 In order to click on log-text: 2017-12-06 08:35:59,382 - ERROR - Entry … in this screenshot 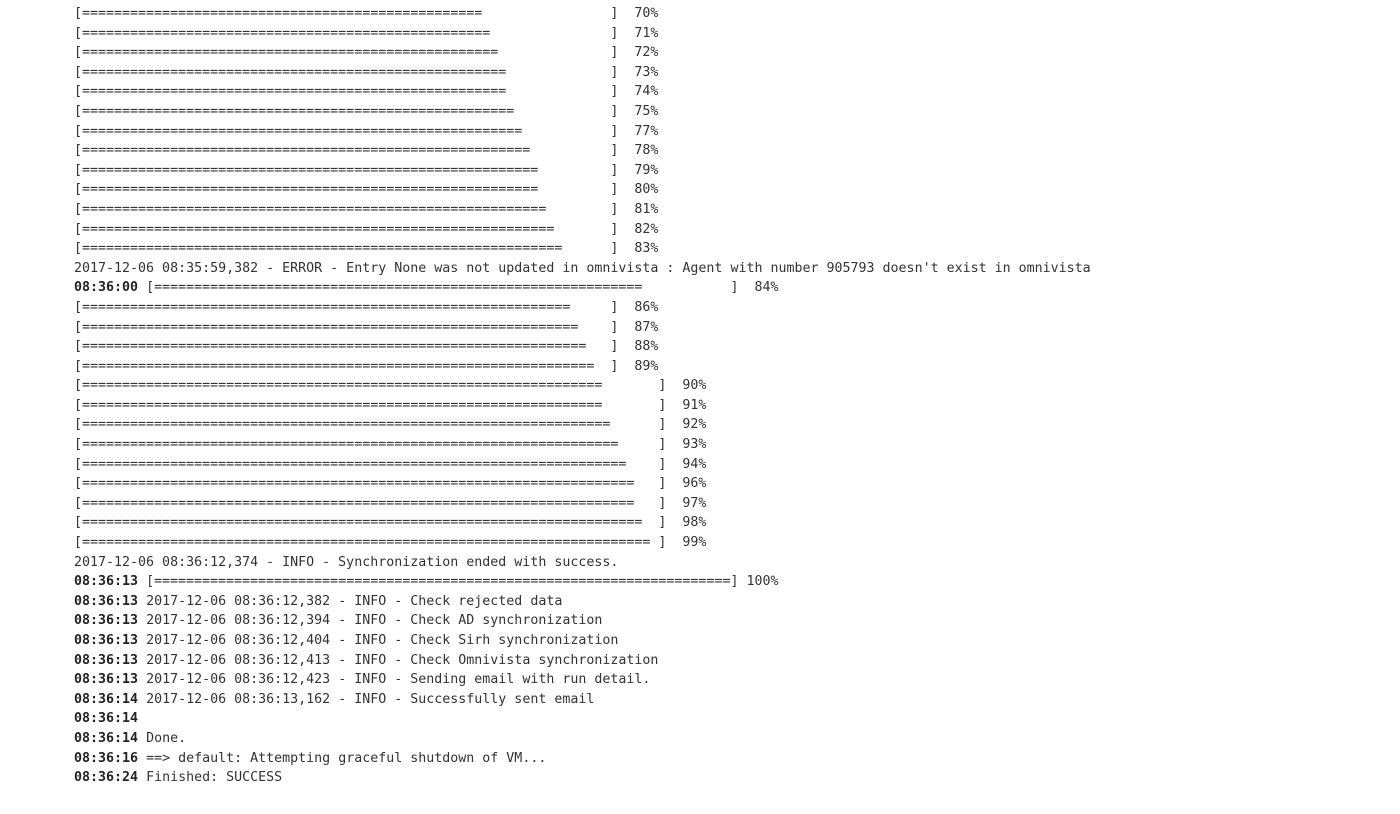, I will do `click(582, 268)`.